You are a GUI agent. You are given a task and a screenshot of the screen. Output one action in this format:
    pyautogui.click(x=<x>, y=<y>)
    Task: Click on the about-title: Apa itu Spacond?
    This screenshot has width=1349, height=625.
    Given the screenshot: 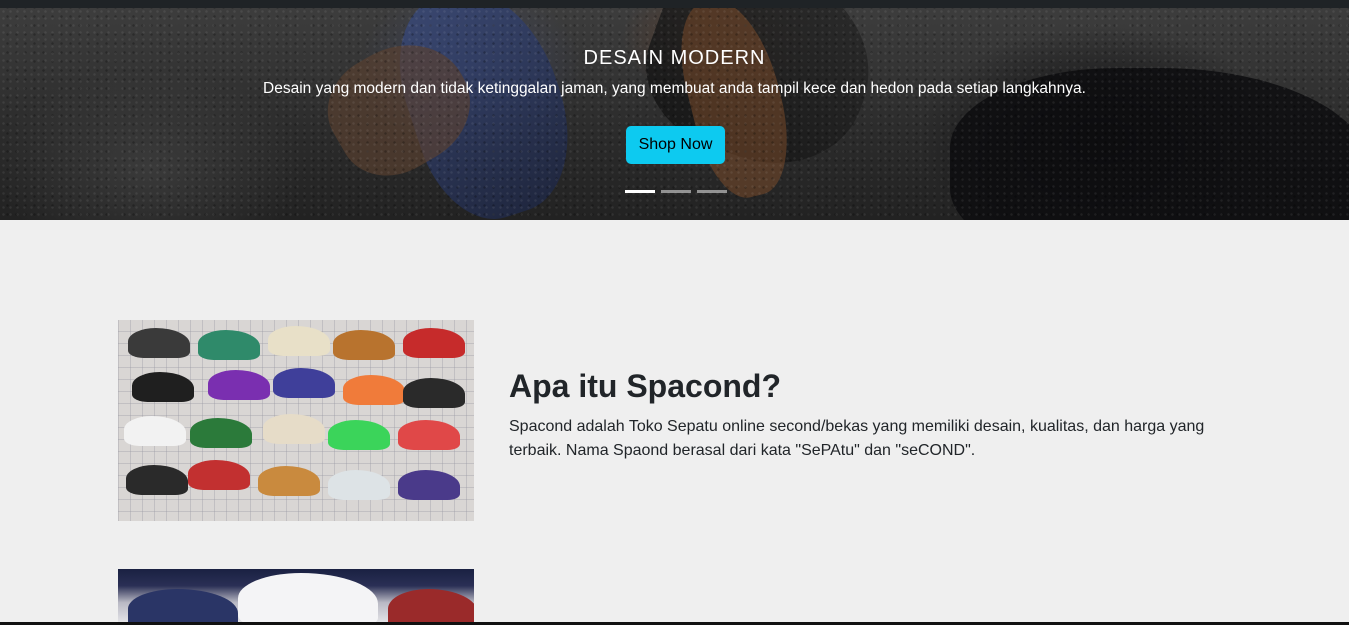 What is the action you would take?
    pyautogui.click(x=645, y=386)
    